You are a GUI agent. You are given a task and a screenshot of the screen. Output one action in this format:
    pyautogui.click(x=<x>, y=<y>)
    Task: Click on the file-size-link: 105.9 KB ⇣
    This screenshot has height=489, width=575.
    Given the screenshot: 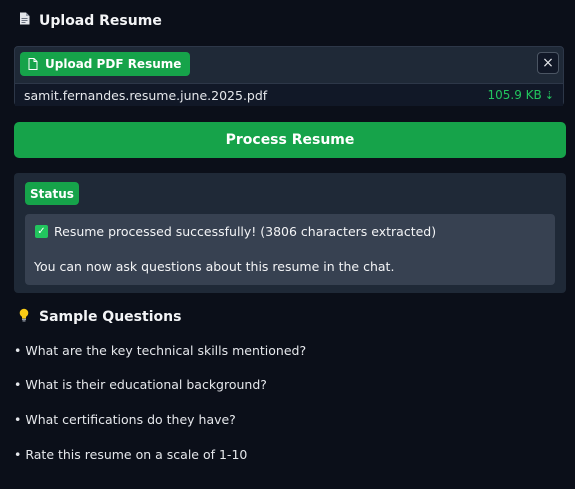 What is the action you would take?
    pyautogui.click(x=521, y=95)
    